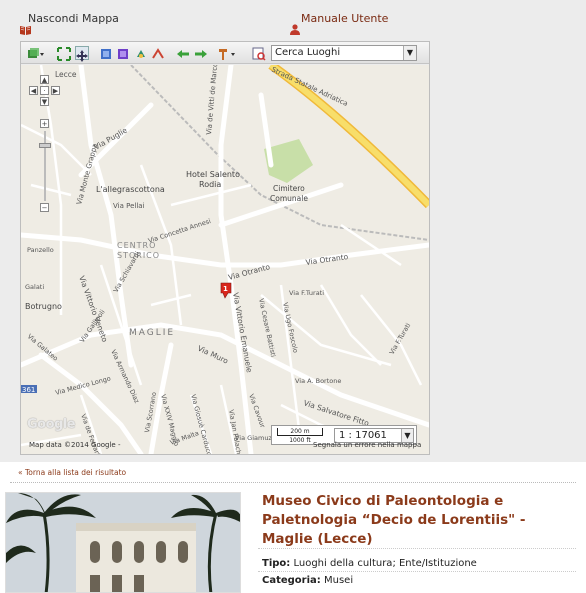  Describe the element at coordinates (66, 74) in the screenshot. I see `map-label-lecce: Lecce` at that location.